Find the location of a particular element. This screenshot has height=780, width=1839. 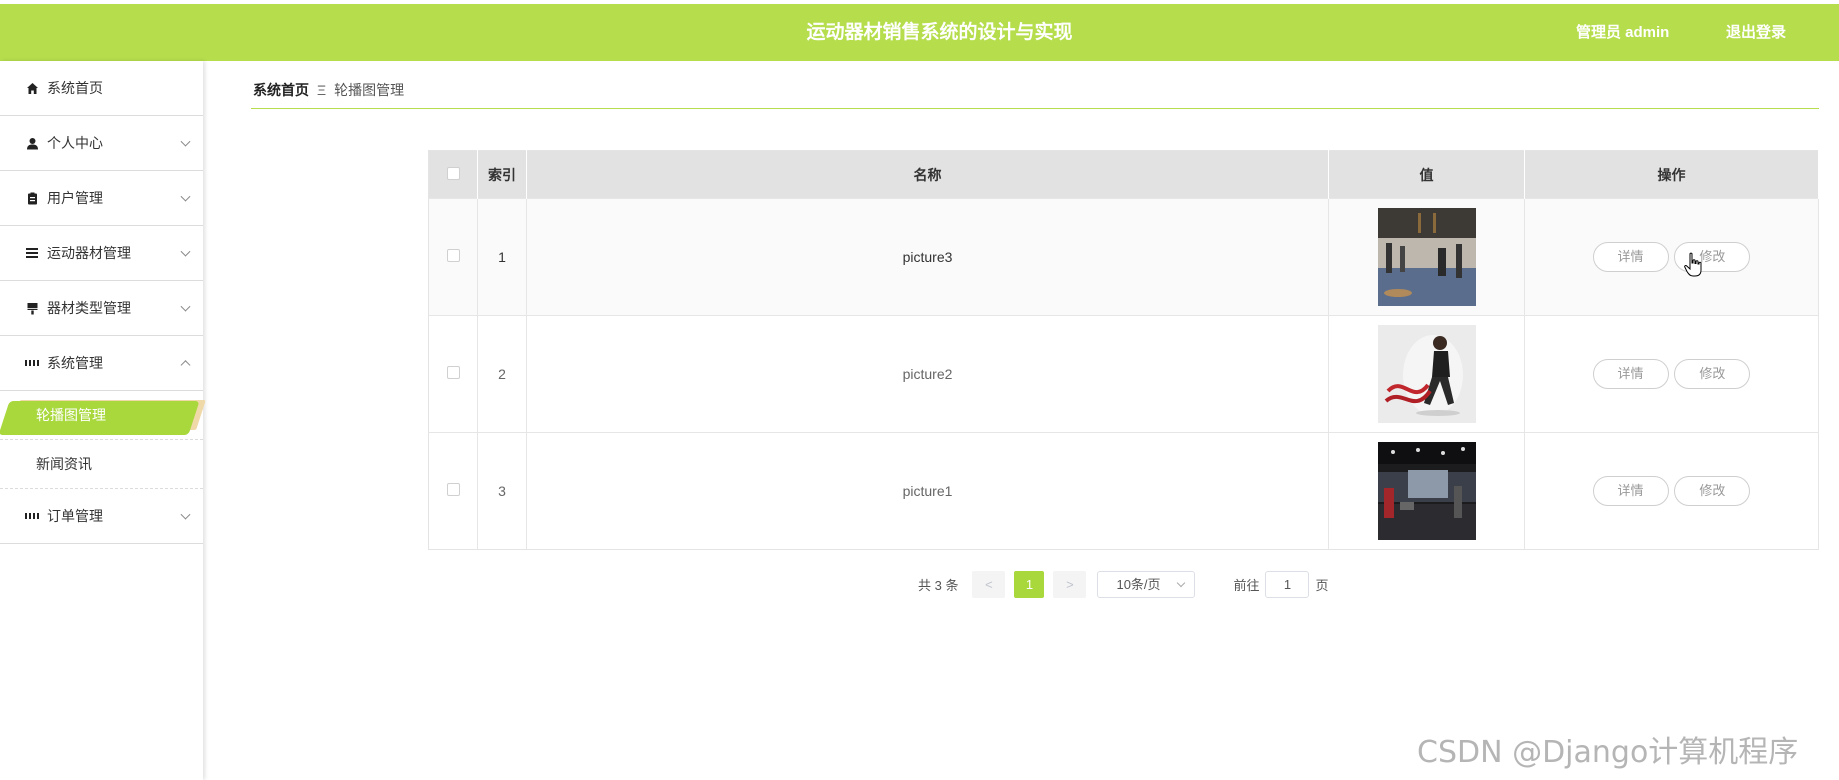

app-title: 运动器材销售系统的设计与实现 is located at coordinates (939, 32).